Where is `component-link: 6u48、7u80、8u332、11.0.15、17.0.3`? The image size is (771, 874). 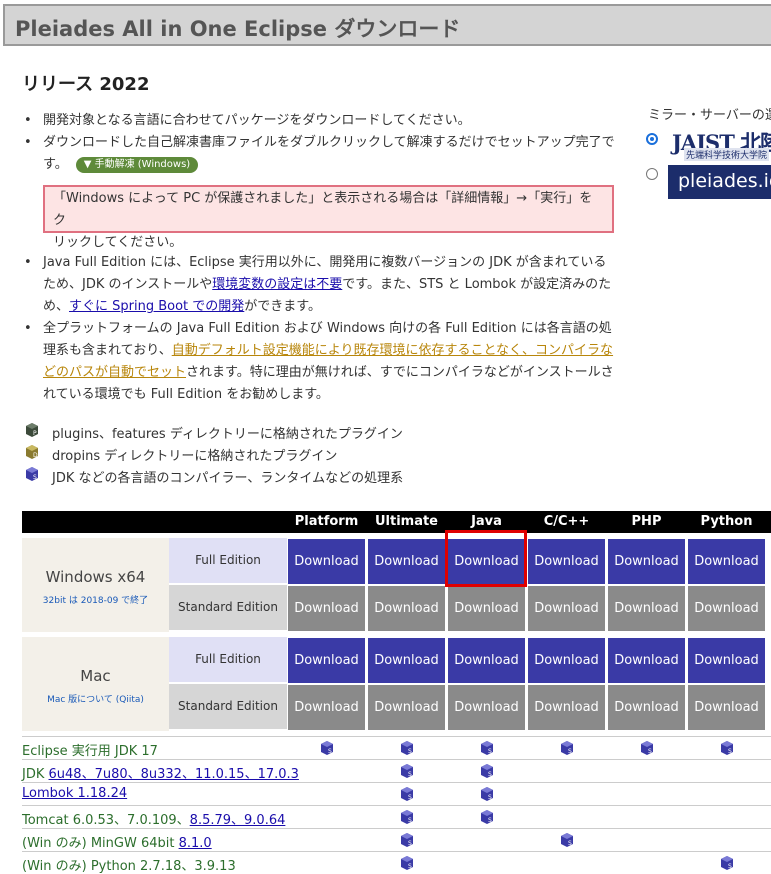 component-link: 6u48、7u80、8u332、11.0.15、17.0.3 is located at coordinates (174, 774).